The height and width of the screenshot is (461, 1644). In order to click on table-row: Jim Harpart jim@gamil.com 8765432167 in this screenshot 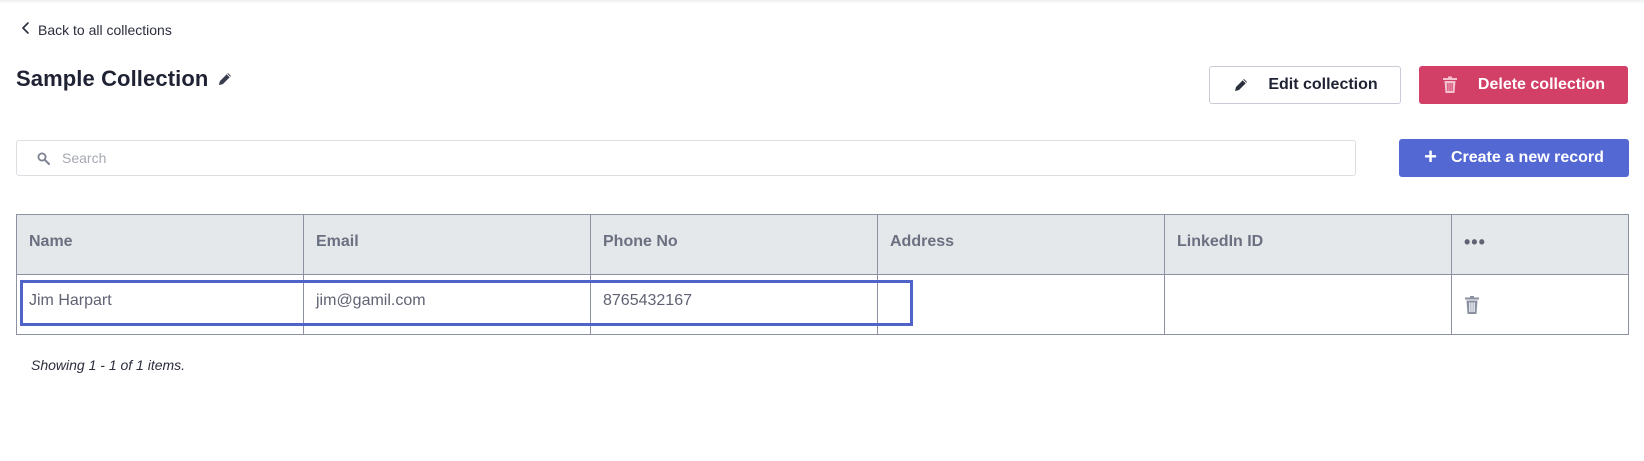, I will do `click(822, 304)`.